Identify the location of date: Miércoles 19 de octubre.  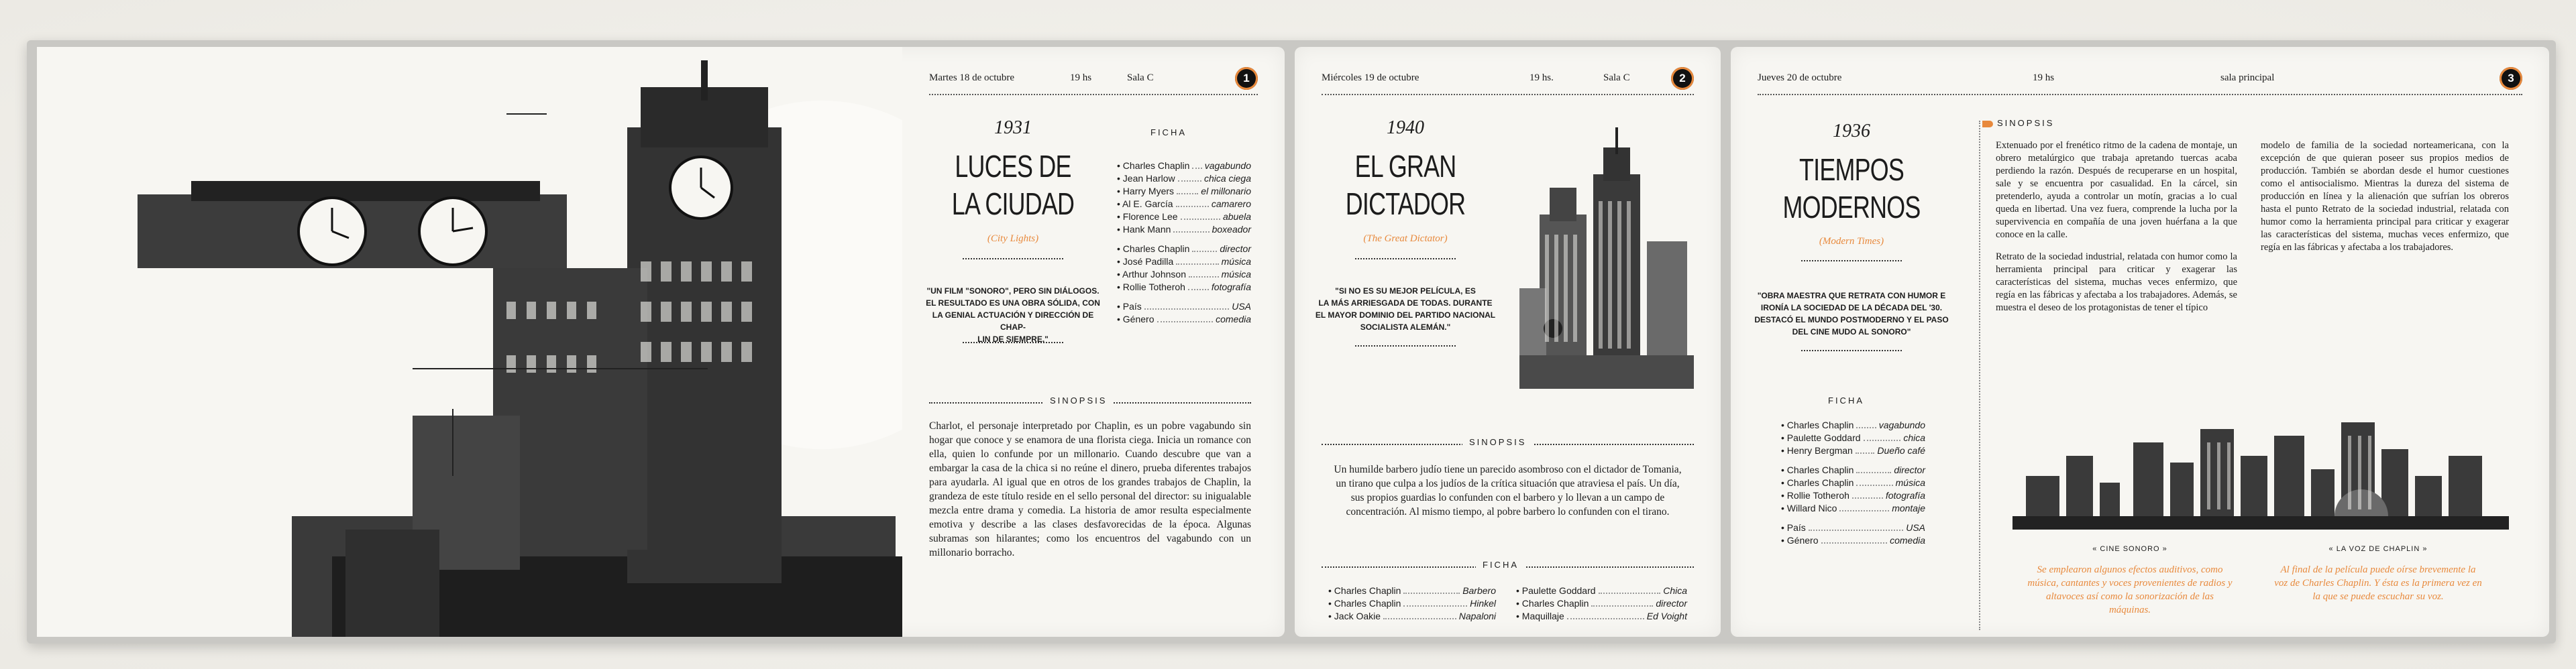
(1370, 77).